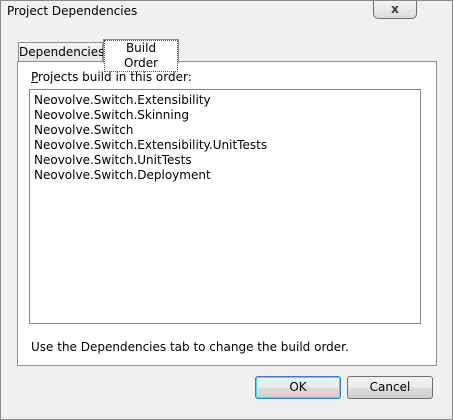 The height and width of the screenshot is (420, 453). I want to click on list-item: Neovolve.Switch.Skinning, so click(111, 115).